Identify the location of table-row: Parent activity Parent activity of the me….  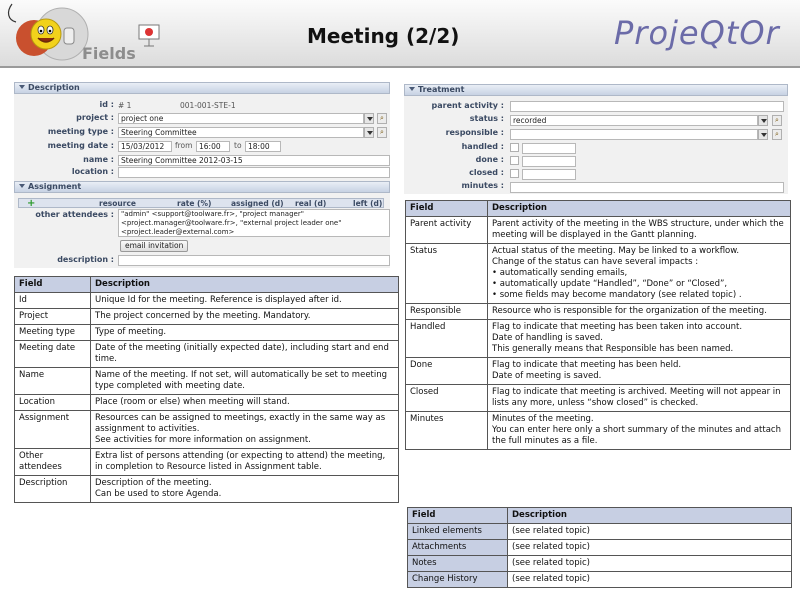
(598, 230).